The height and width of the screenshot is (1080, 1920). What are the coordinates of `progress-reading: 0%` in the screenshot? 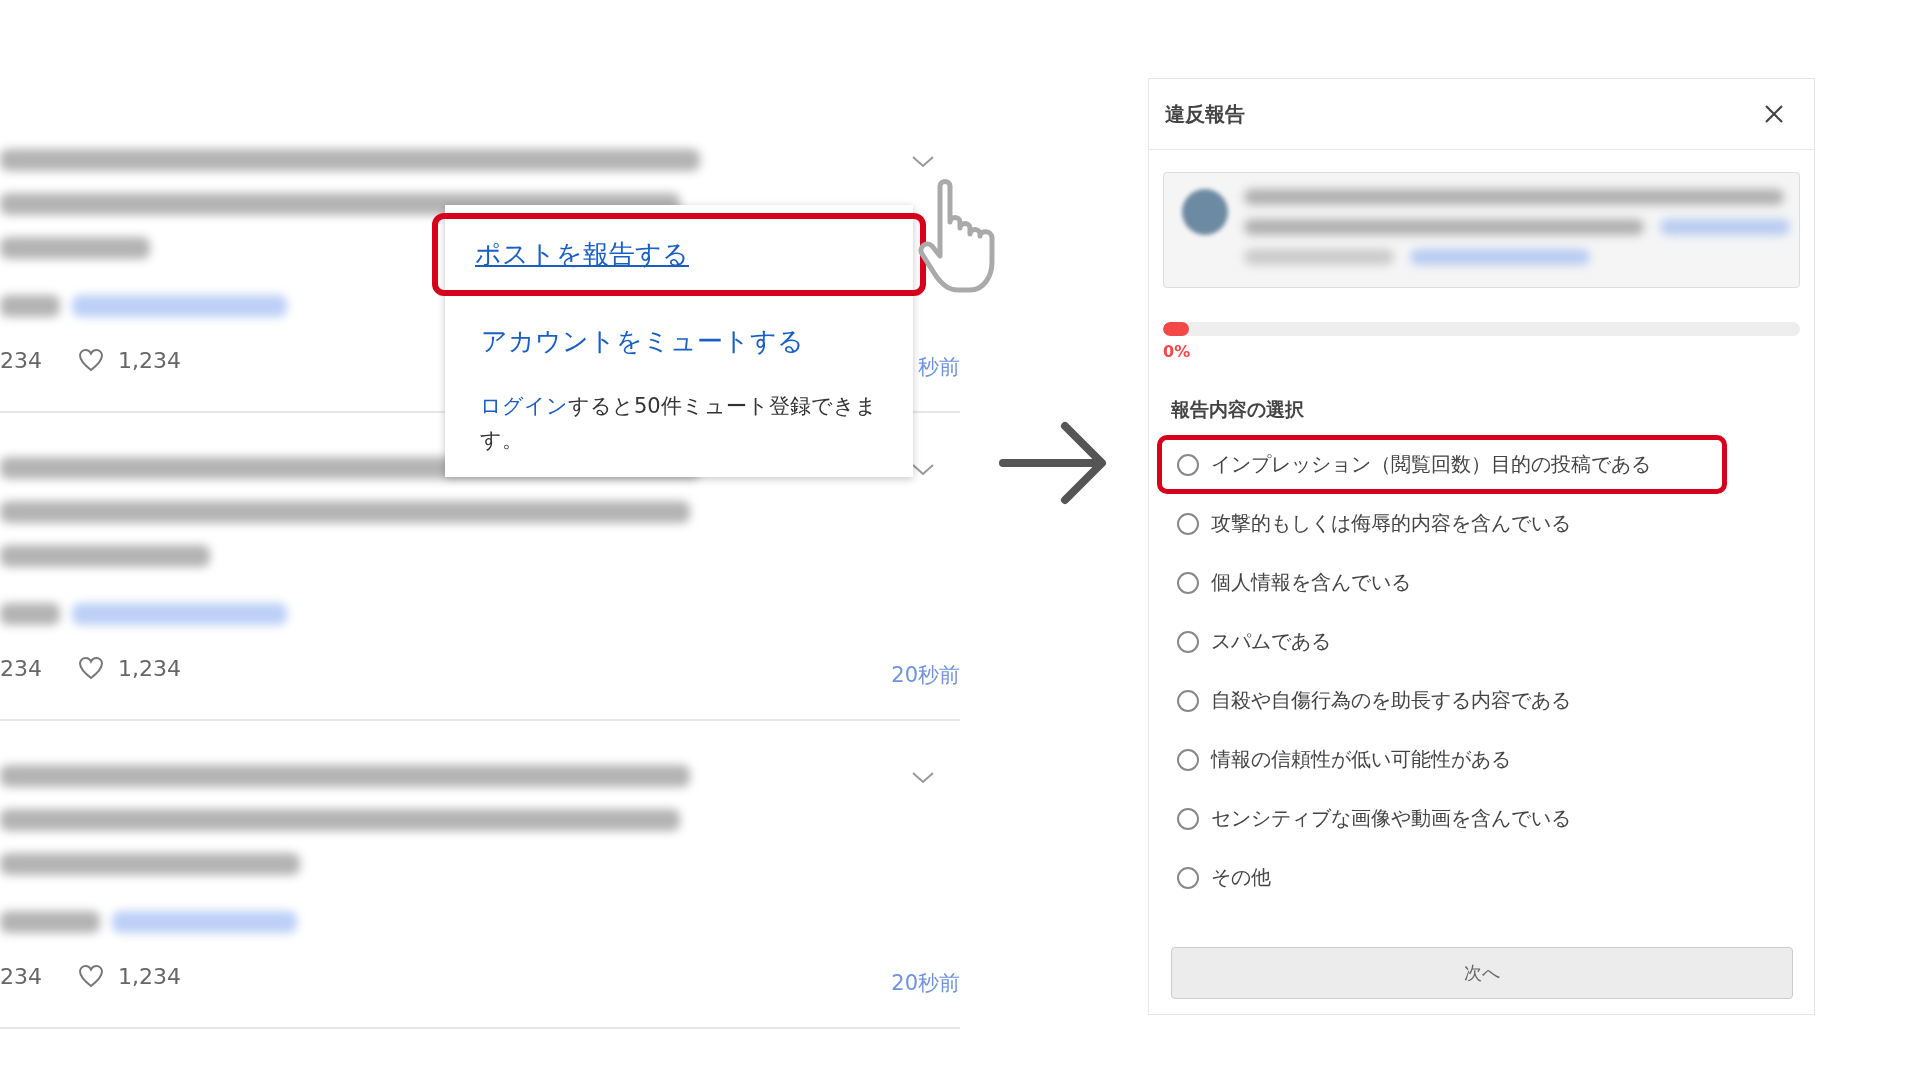 It's located at (1177, 351).